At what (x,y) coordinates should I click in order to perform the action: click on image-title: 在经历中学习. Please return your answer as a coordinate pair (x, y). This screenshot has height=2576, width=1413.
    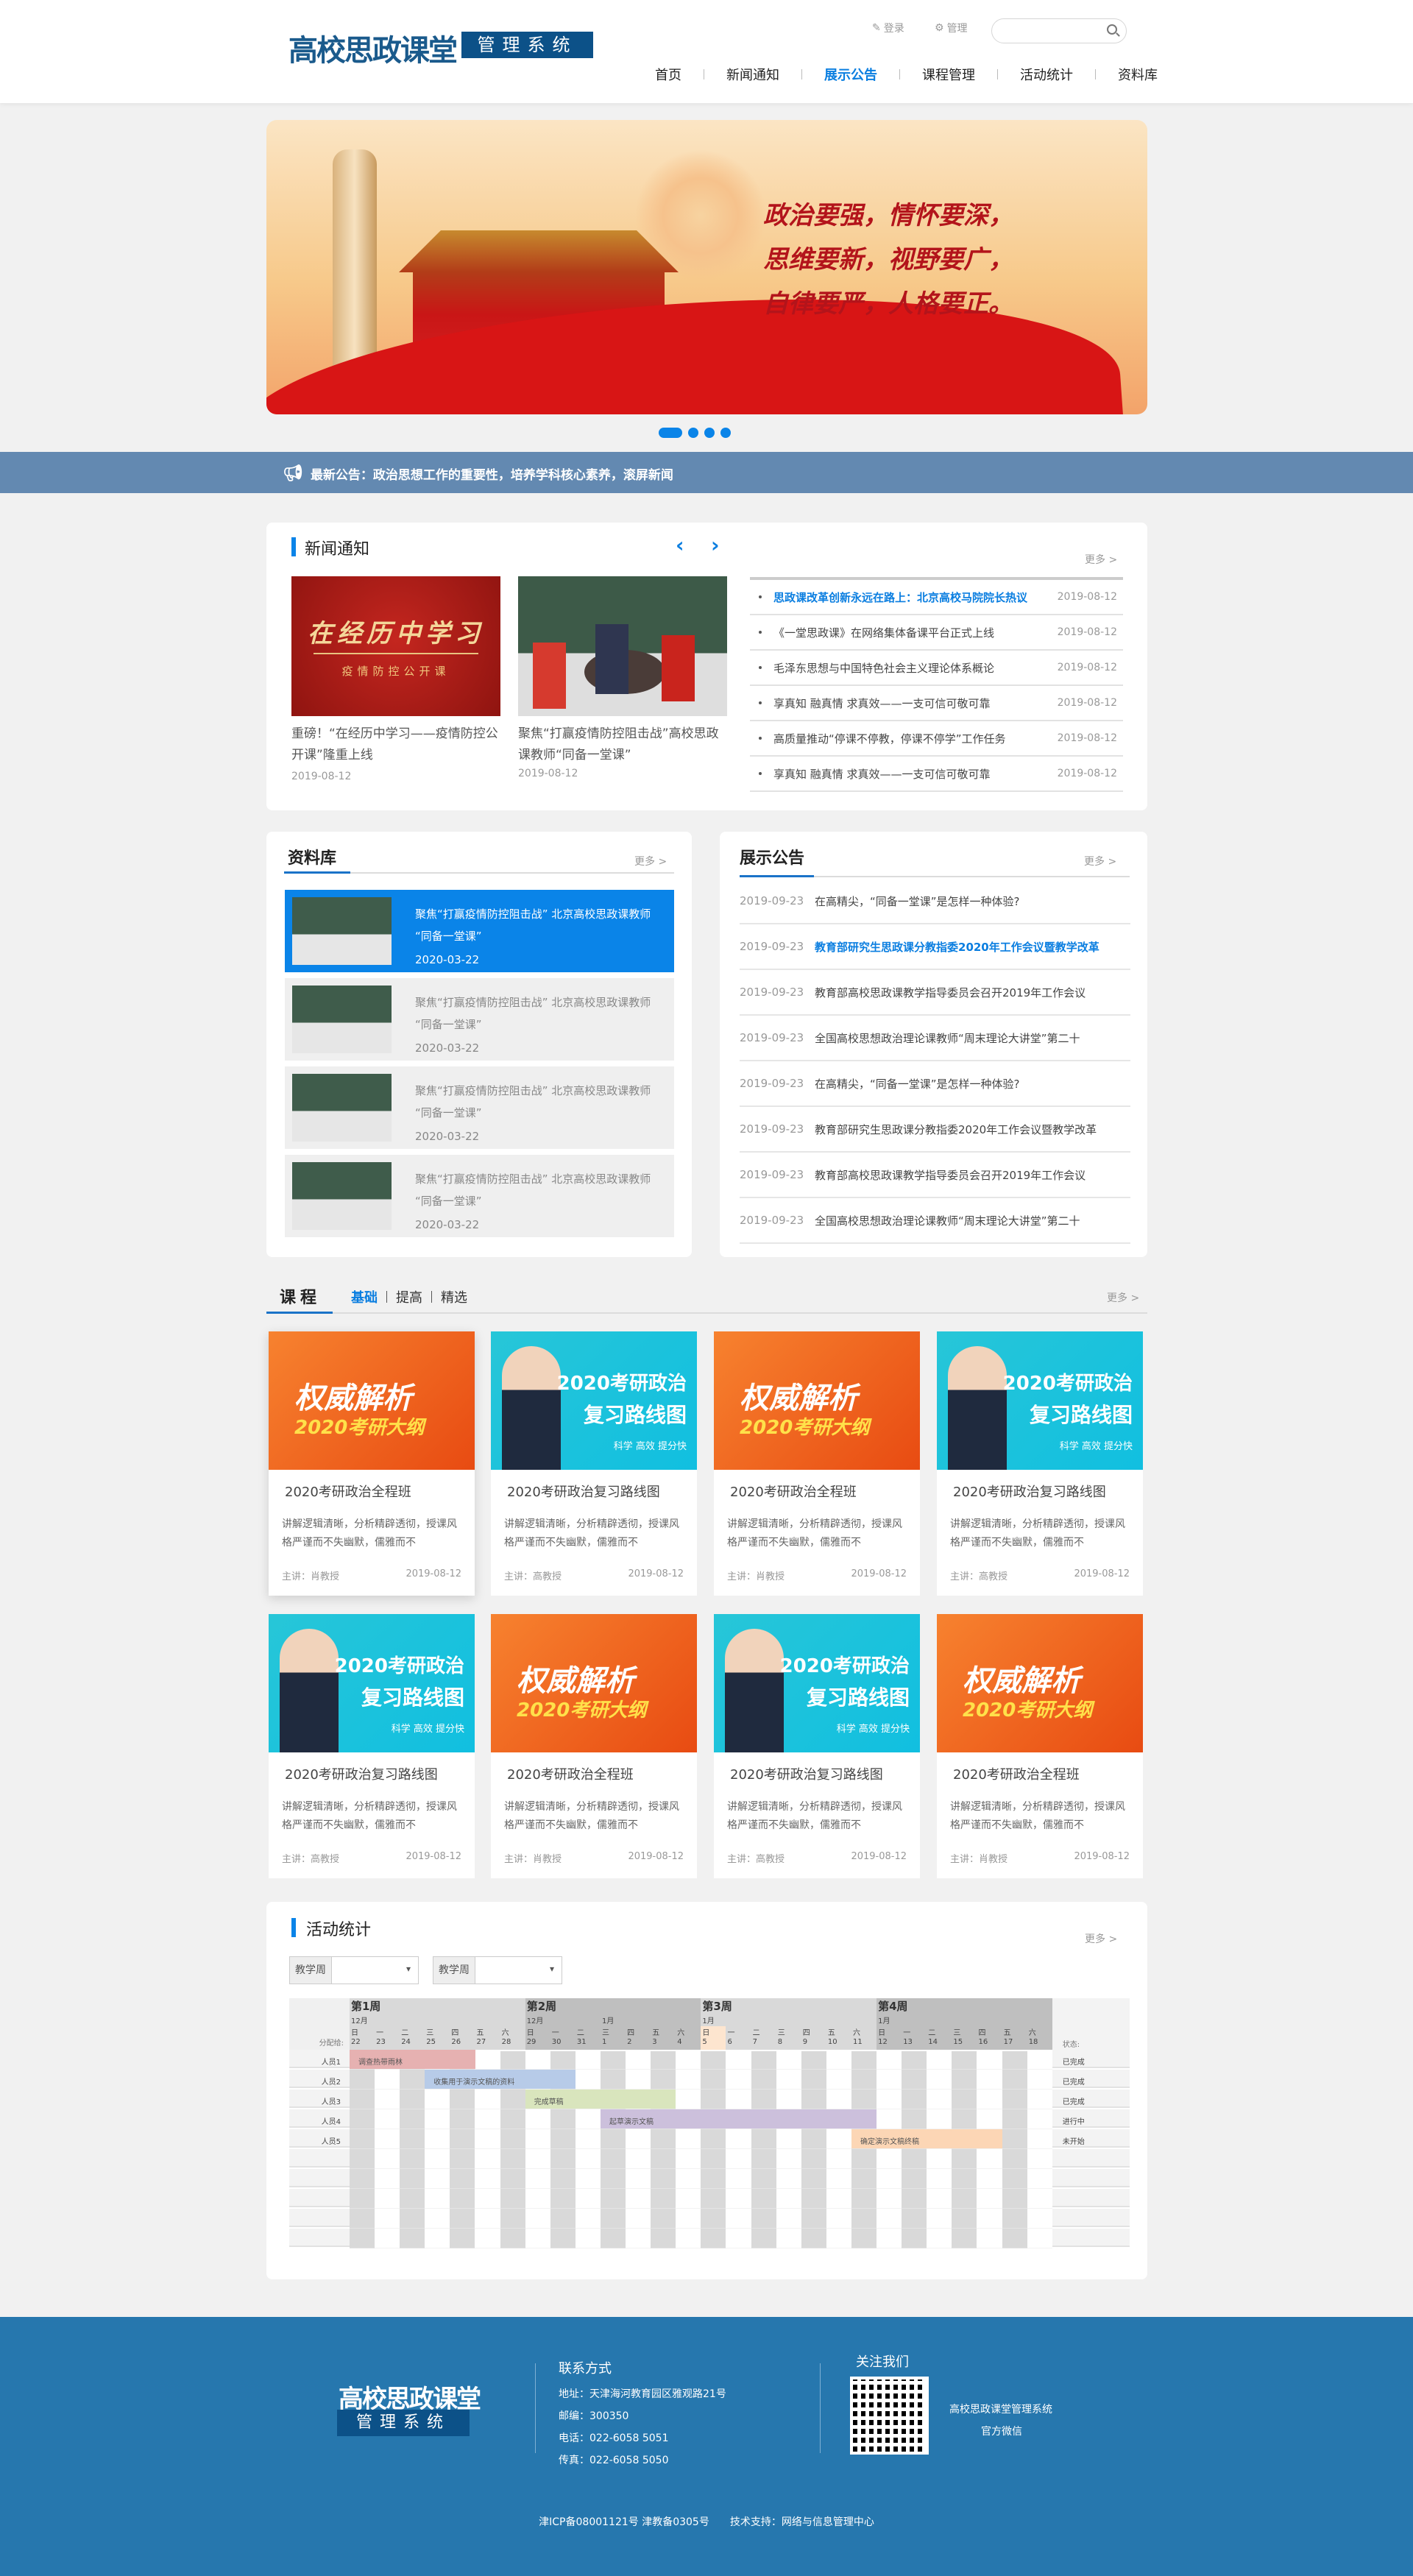
    Looking at the image, I should click on (396, 633).